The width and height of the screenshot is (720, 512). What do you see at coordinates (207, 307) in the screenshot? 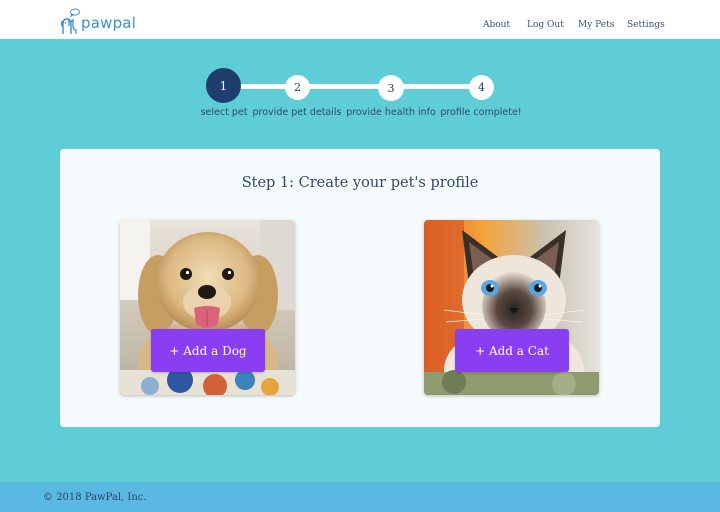
I see `dog-option-tile: + Add a Dog` at bounding box center [207, 307].